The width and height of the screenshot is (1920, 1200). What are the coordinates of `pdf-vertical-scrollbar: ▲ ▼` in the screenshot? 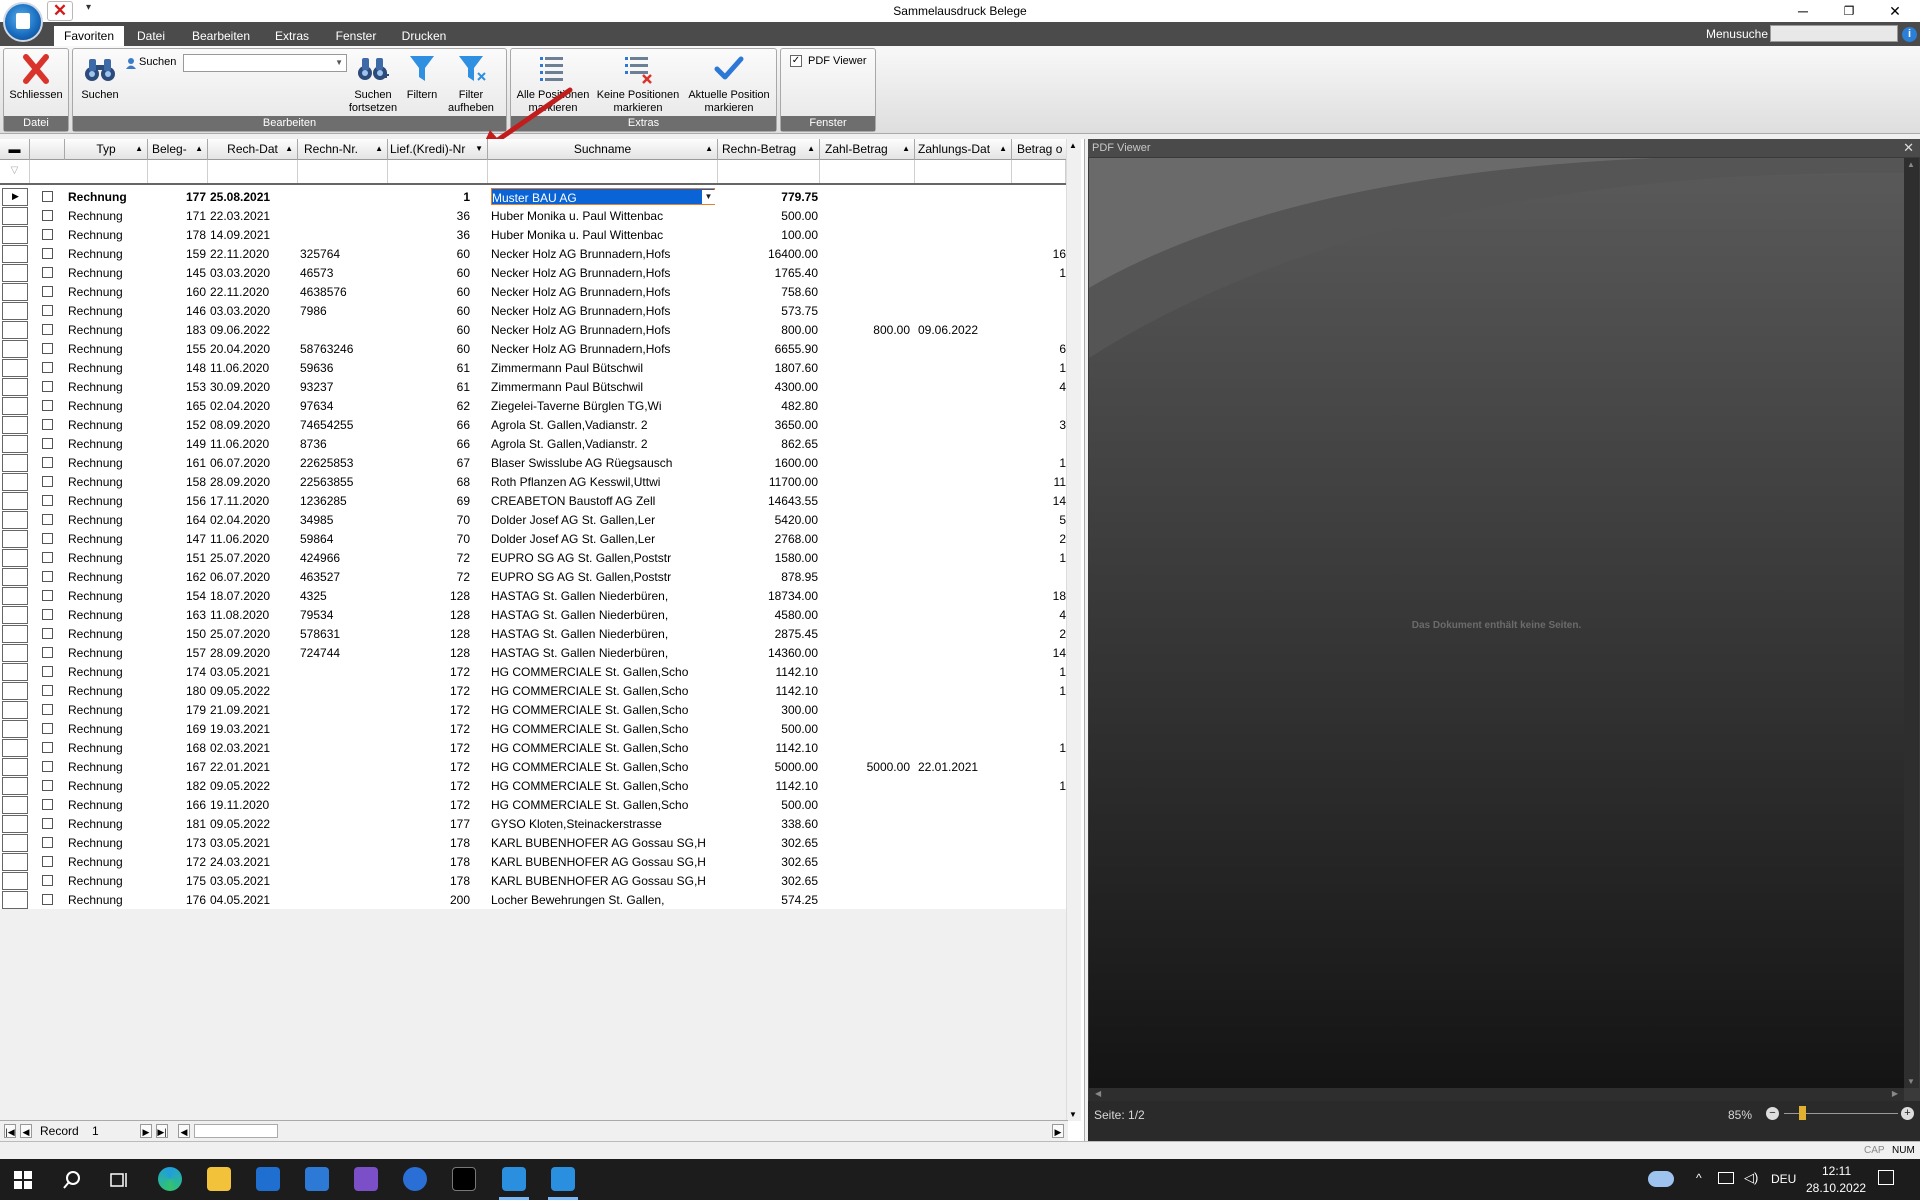 It's located at (1911, 623).